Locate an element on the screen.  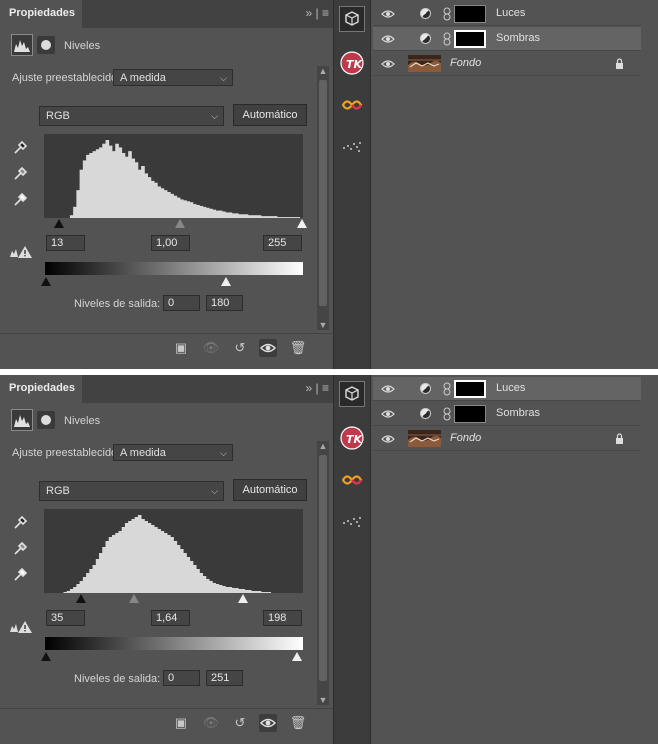
output-white-field: 251 is located at coordinates (224, 678).